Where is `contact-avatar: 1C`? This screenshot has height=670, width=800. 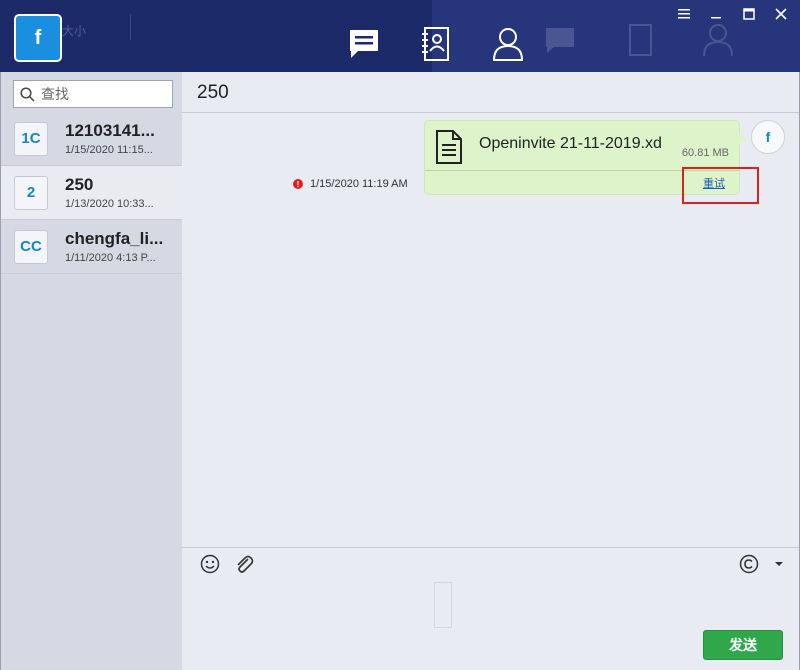
contact-avatar: 1C is located at coordinates (31, 138).